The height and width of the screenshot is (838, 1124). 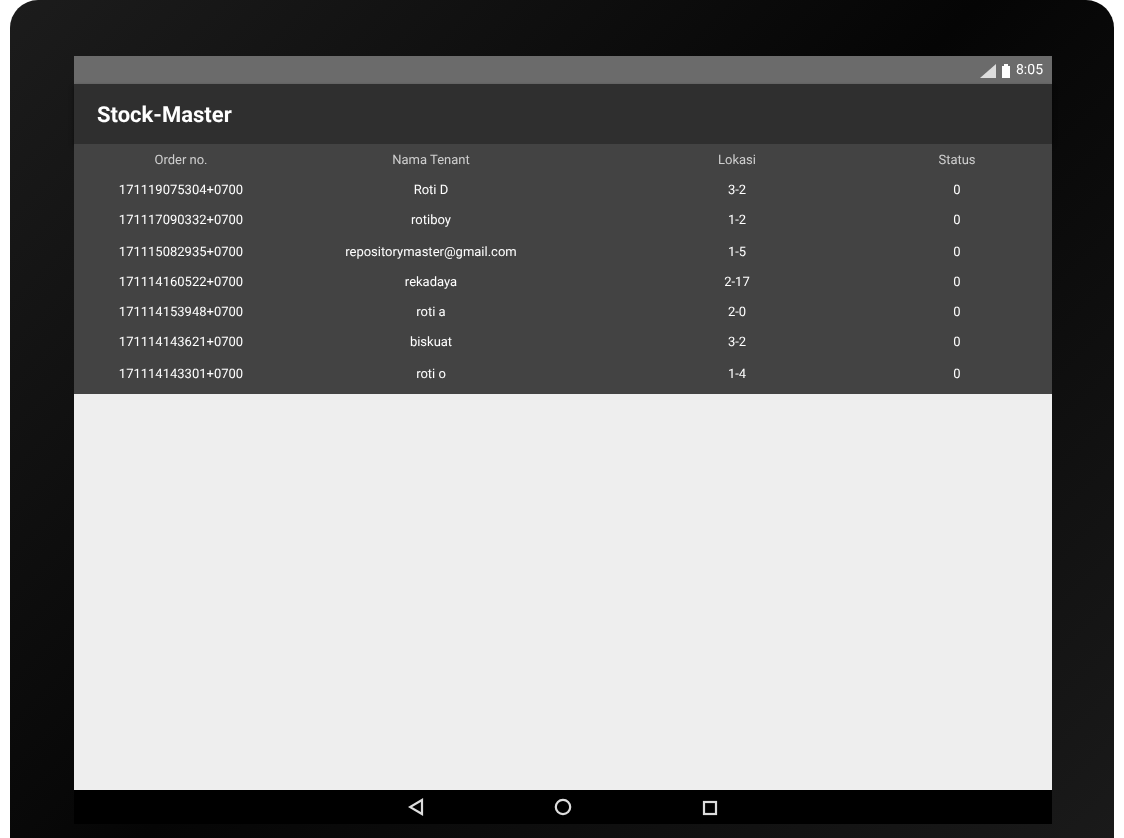 I want to click on recents-icon, so click(x=709, y=807).